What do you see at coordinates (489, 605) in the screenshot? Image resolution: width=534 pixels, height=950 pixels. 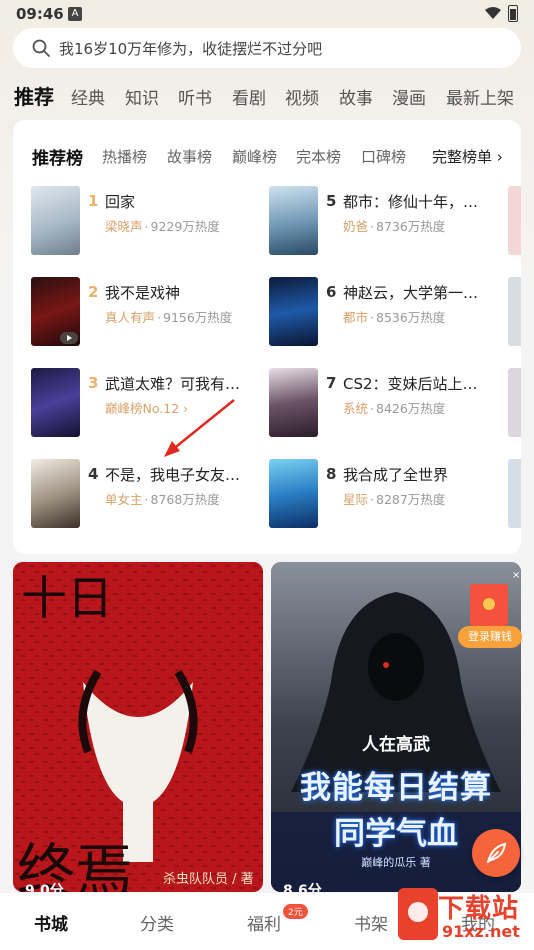 I see `red-envelope-icon` at bounding box center [489, 605].